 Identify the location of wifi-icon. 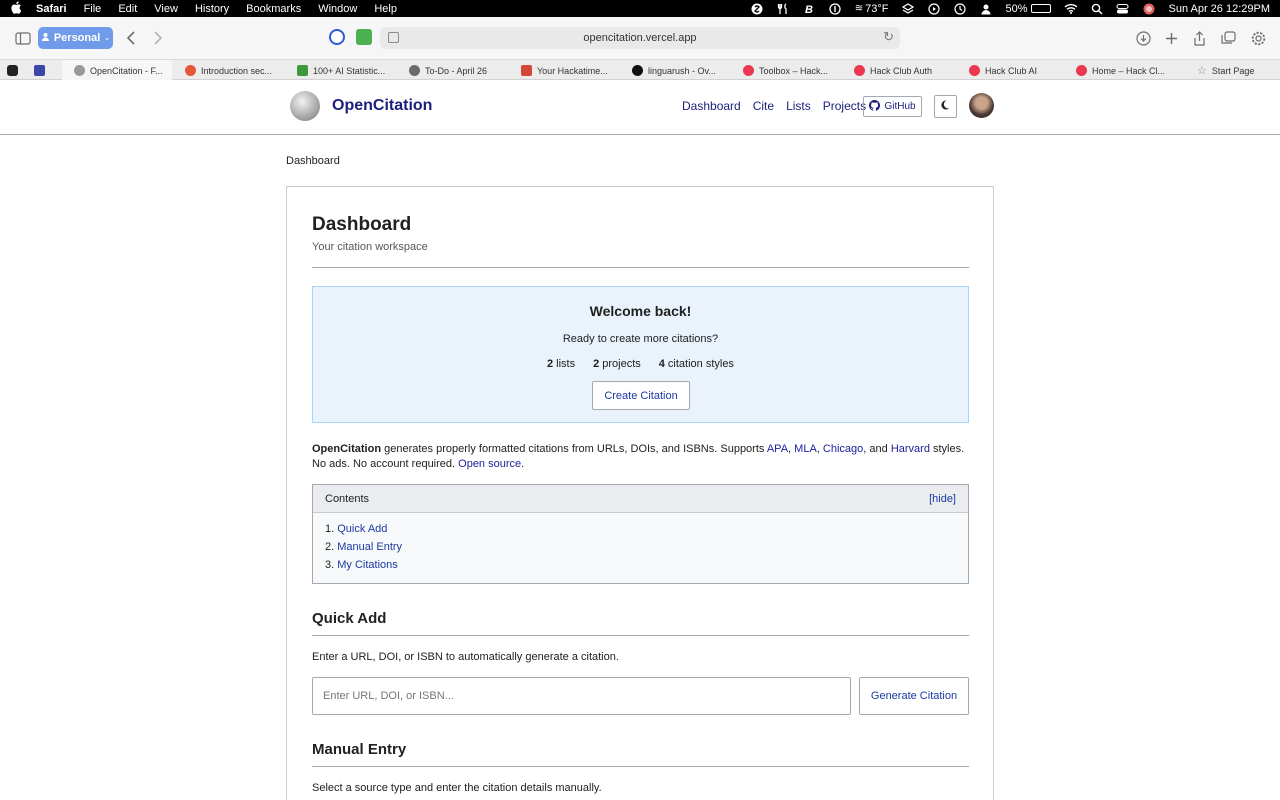
(1071, 8).